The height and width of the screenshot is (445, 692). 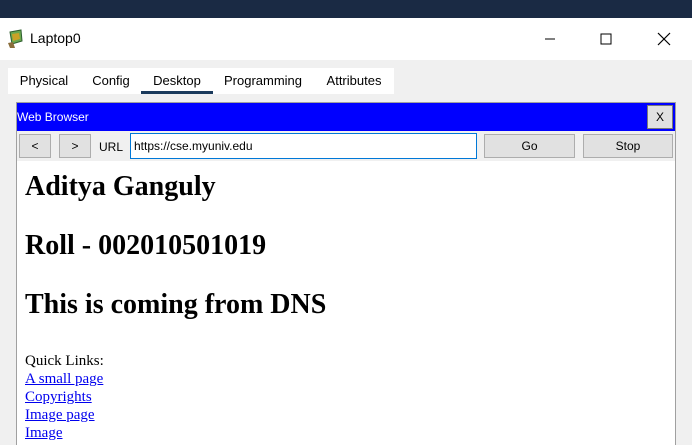 What do you see at coordinates (146, 245) in the screenshot?
I see `heading-roll: Roll - 002010501019` at bounding box center [146, 245].